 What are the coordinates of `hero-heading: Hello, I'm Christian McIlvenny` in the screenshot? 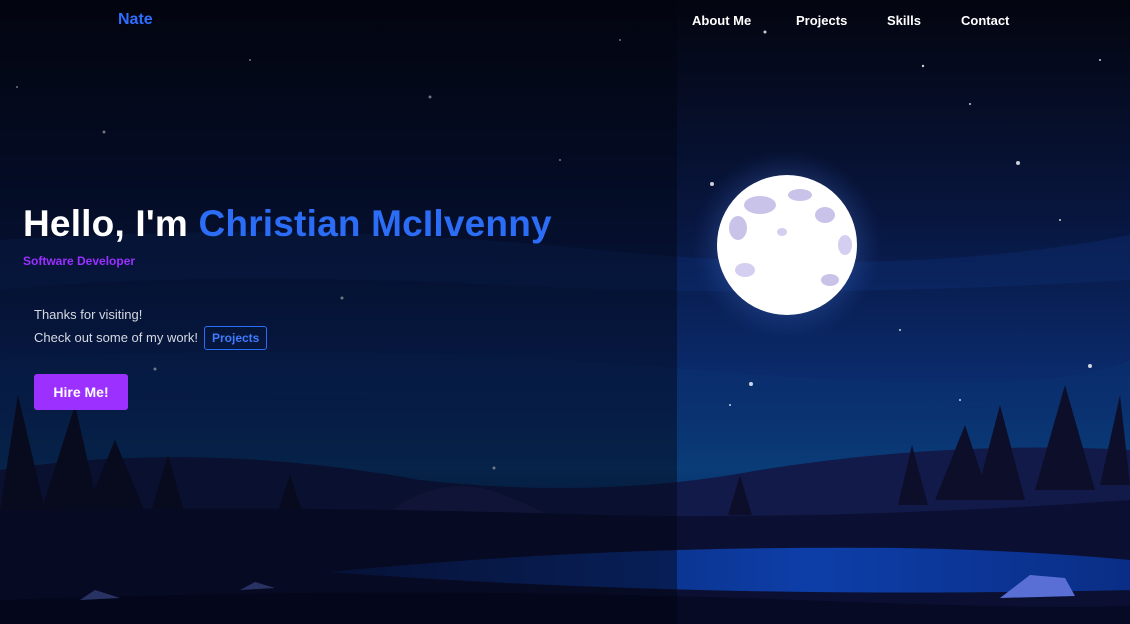 It's located at (287, 224).